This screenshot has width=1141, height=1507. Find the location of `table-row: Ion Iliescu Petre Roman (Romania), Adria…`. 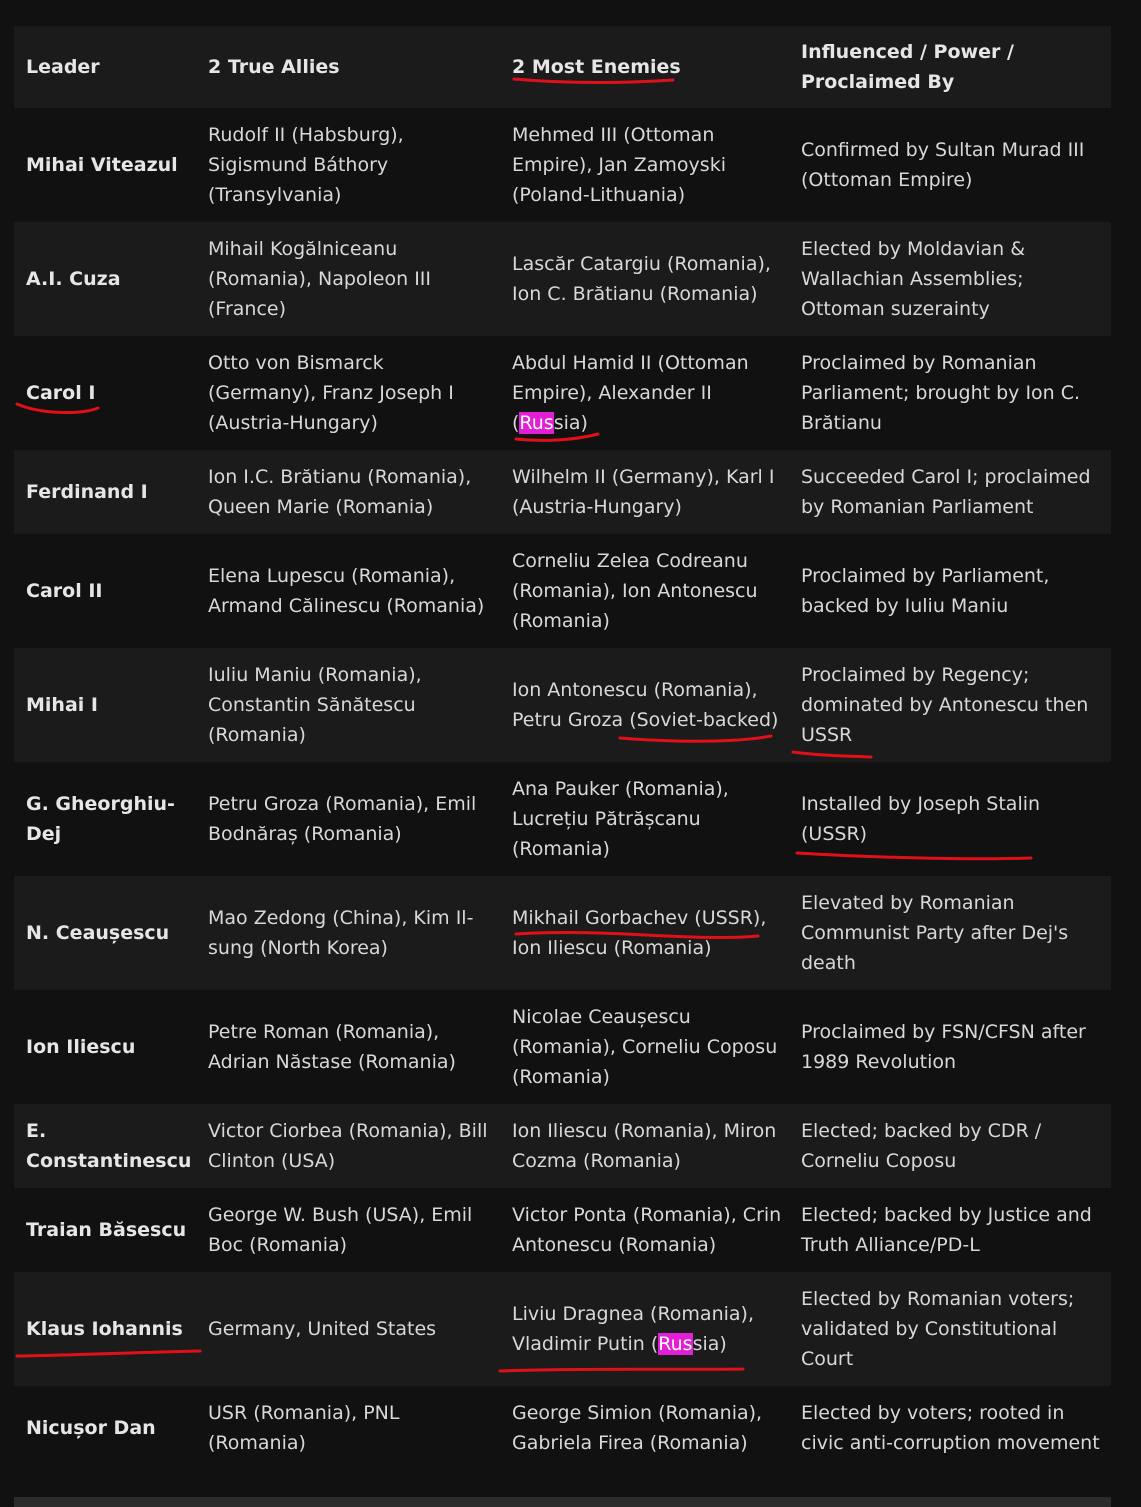

table-row: Ion Iliescu Petre Roman (Romania), Adria… is located at coordinates (562, 1047).